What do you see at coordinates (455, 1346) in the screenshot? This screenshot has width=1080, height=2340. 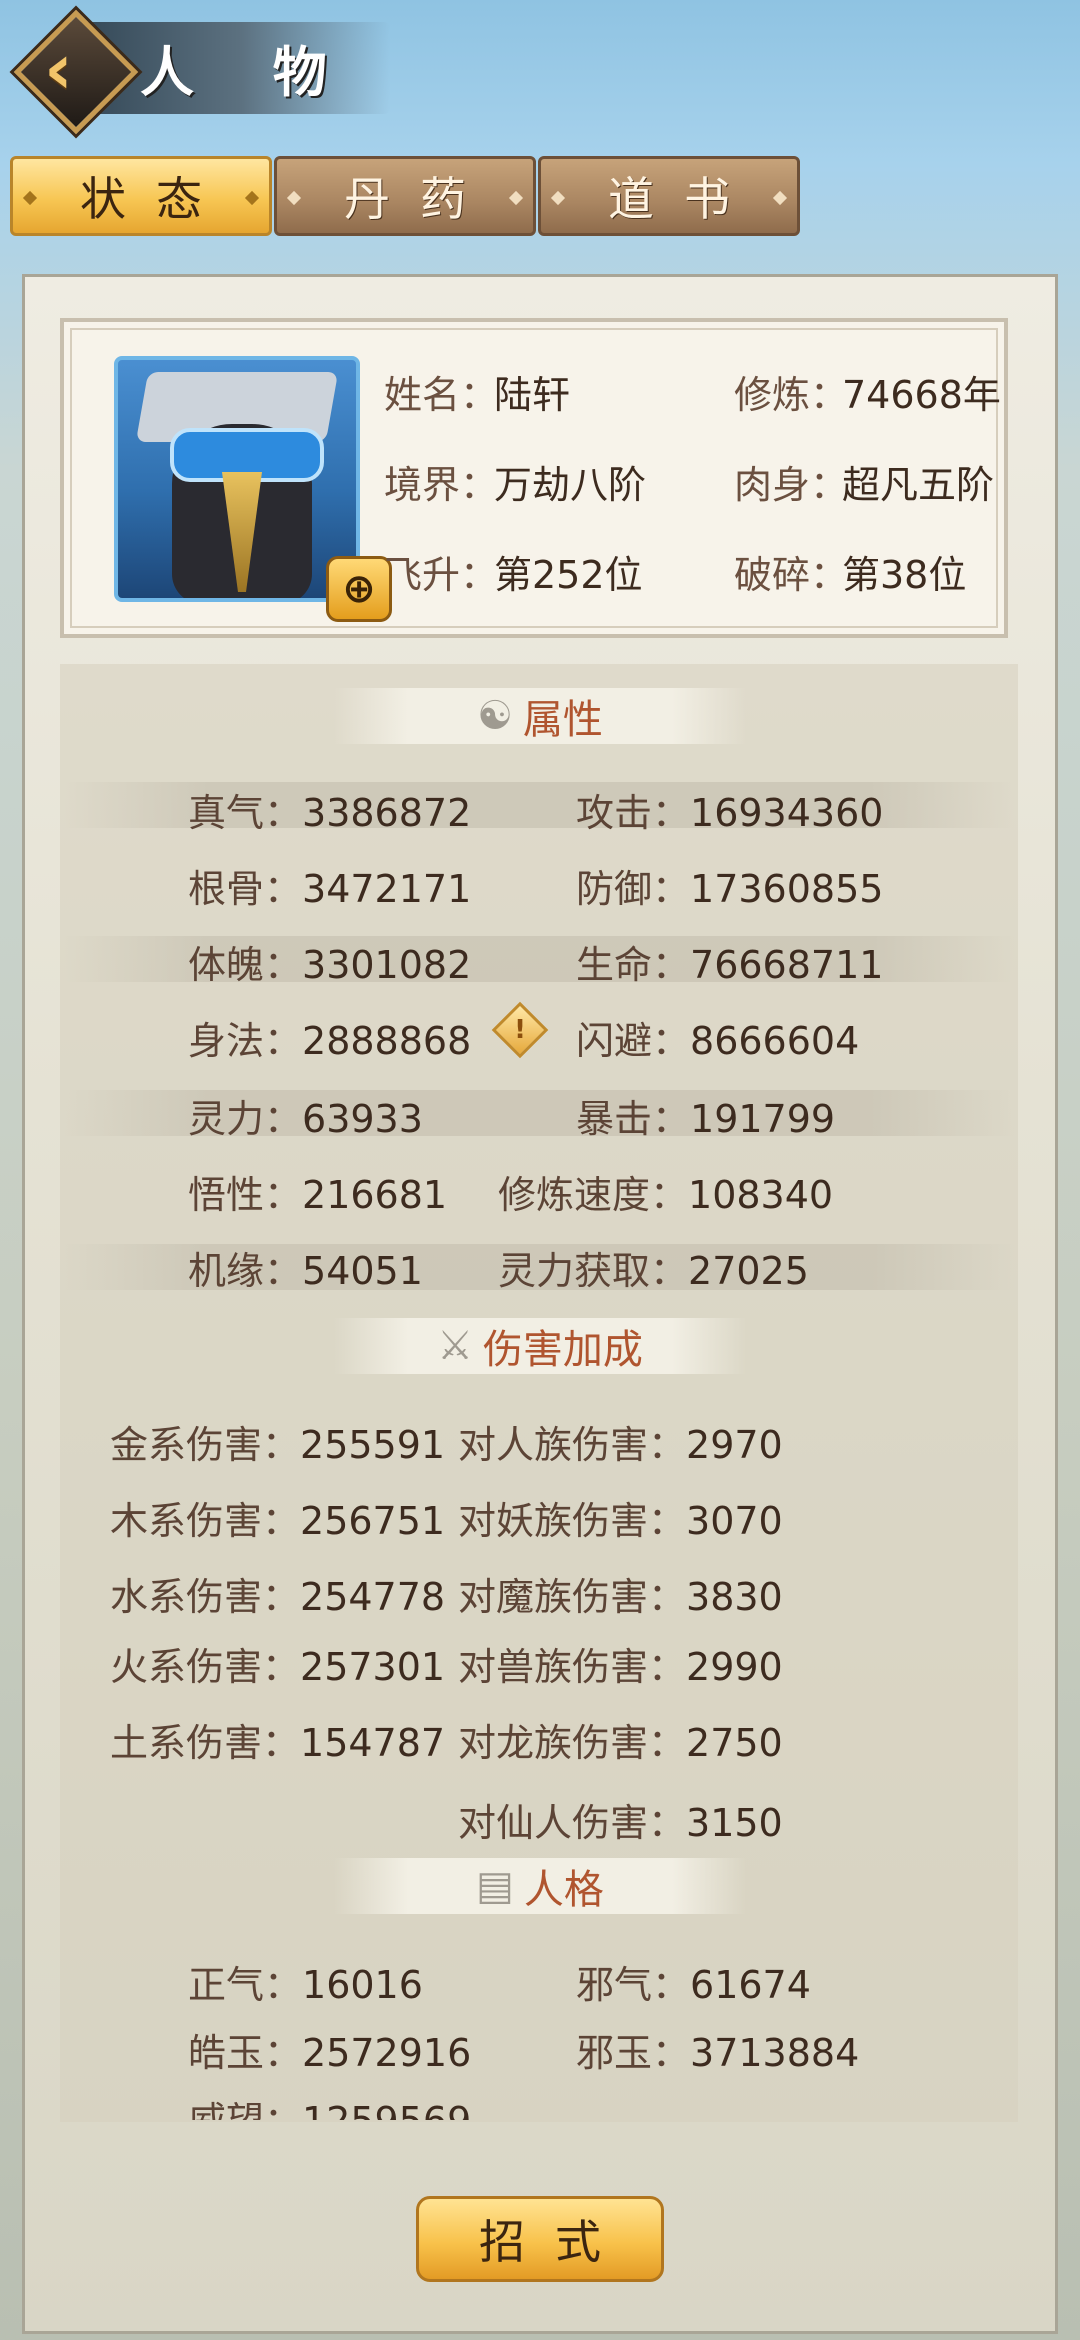 I see `crossed-swords-icon: ⚔` at bounding box center [455, 1346].